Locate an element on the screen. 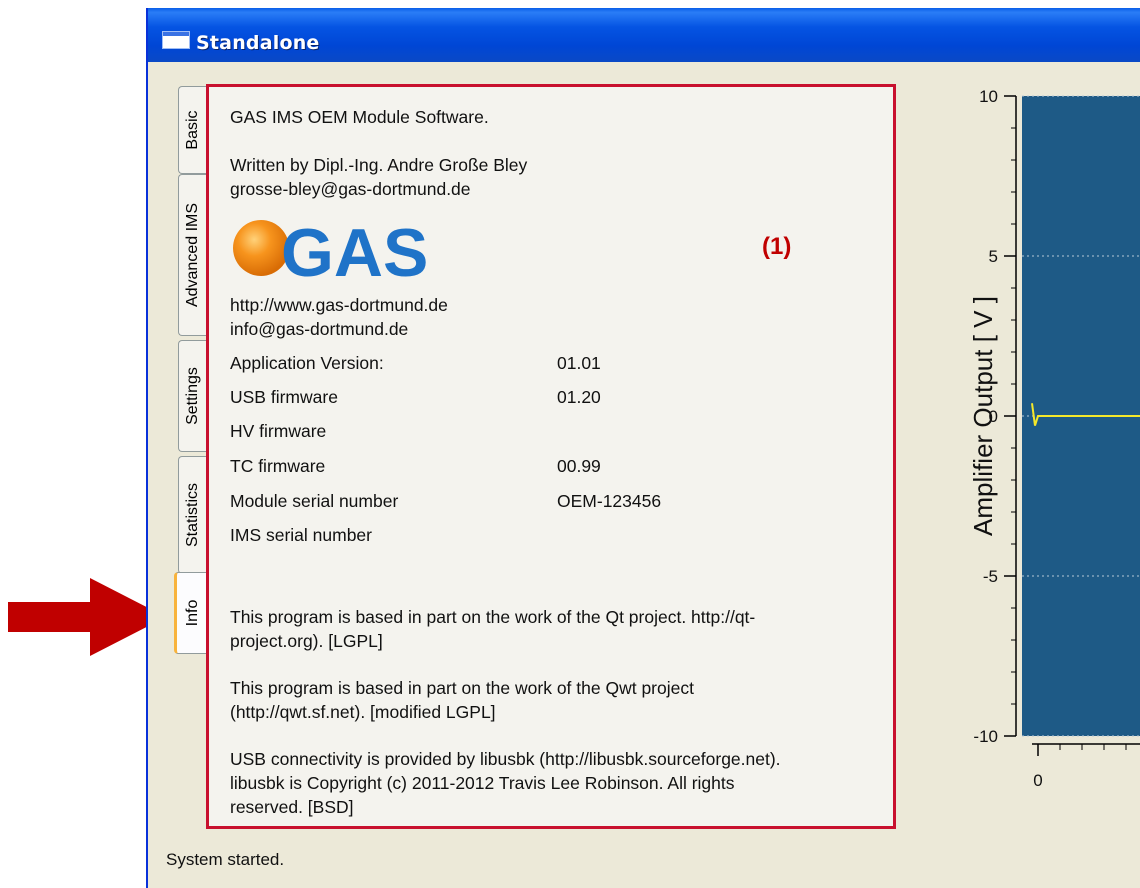 This screenshot has width=1140, height=888. qt-credit-line: project.org). [LGPL] is located at coordinates (306, 641).